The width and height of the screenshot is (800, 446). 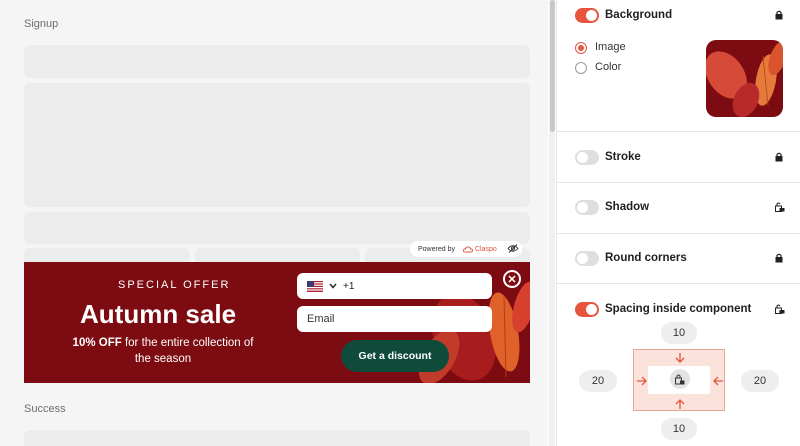 I want to click on spacing-content-area, so click(x=679, y=380).